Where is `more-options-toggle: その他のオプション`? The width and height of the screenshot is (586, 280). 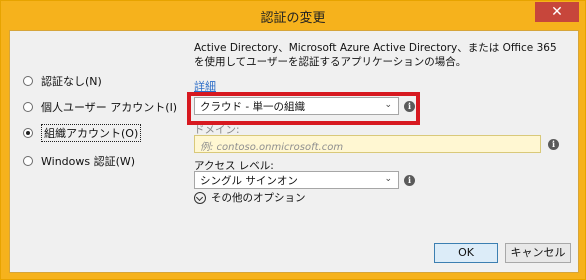
more-options-toggle: その他のオプション is located at coordinates (250, 197).